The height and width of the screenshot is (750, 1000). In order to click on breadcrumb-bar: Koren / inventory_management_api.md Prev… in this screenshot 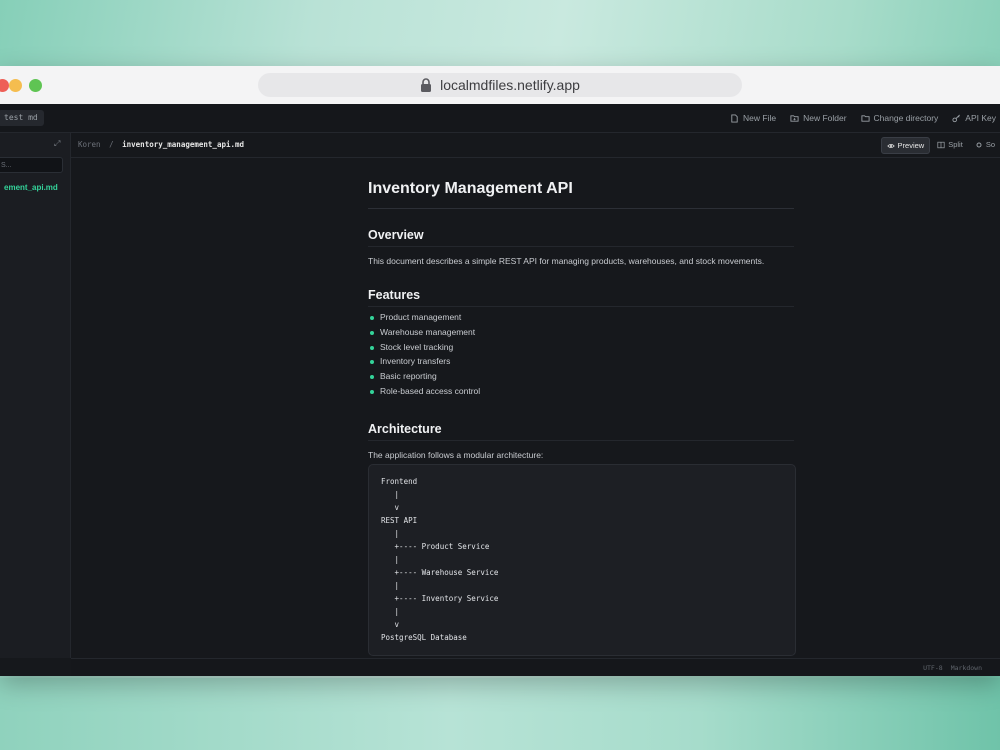, I will do `click(535, 145)`.